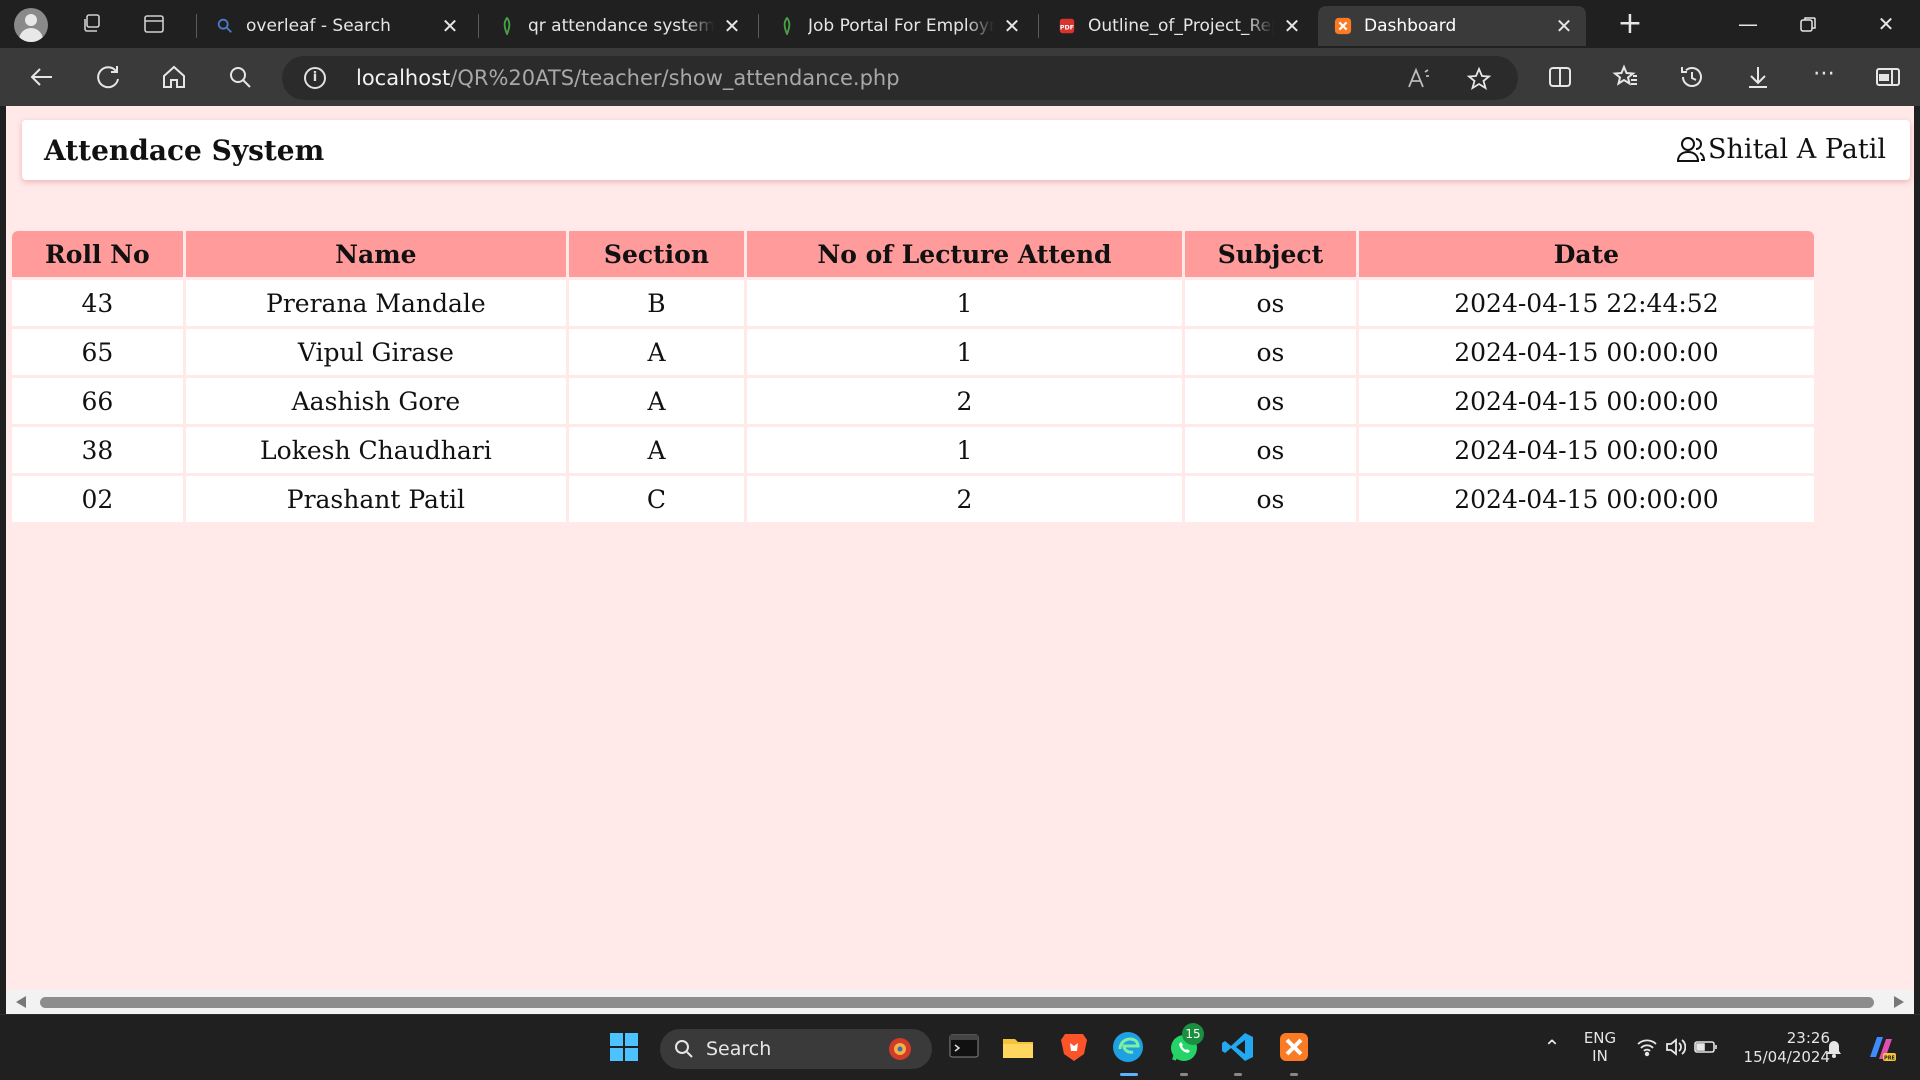 The height and width of the screenshot is (1080, 1920). What do you see at coordinates (97, 303) in the screenshot?
I see `cell-roll-no: 43` at bounding box center [97, 303].